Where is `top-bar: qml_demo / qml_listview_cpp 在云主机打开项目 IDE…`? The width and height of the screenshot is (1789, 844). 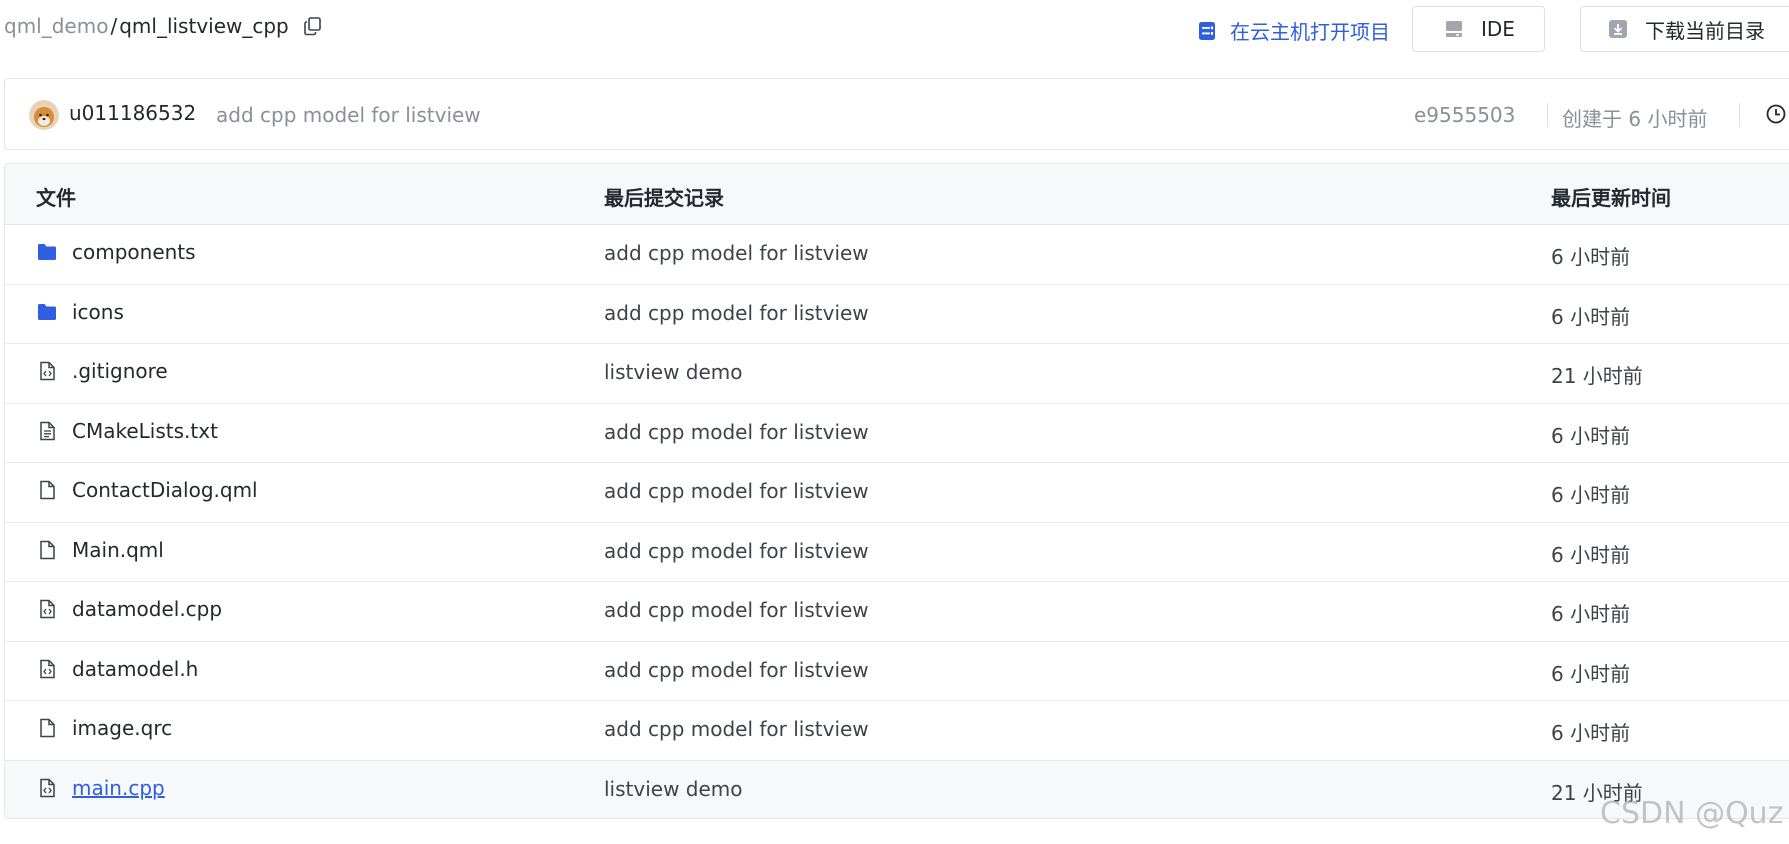
top-bar: qml_demo / qml_listview_cpp 在云主机打开项目 IDE… is located at coordinates (894, 27).